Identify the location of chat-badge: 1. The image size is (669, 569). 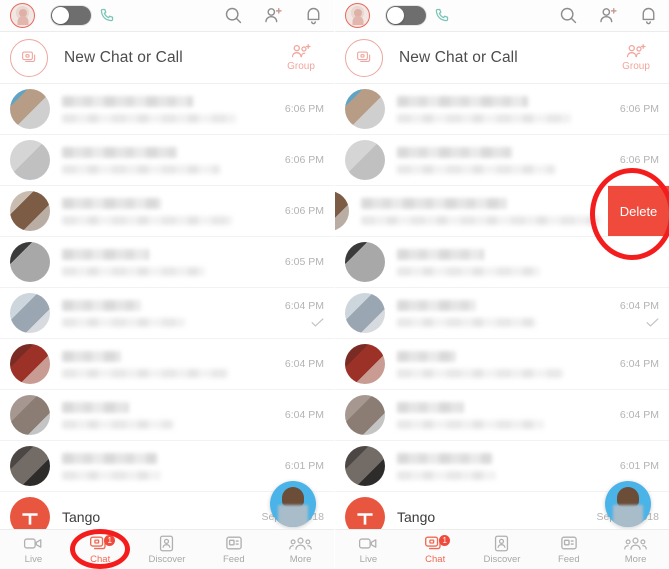
(110, 540).